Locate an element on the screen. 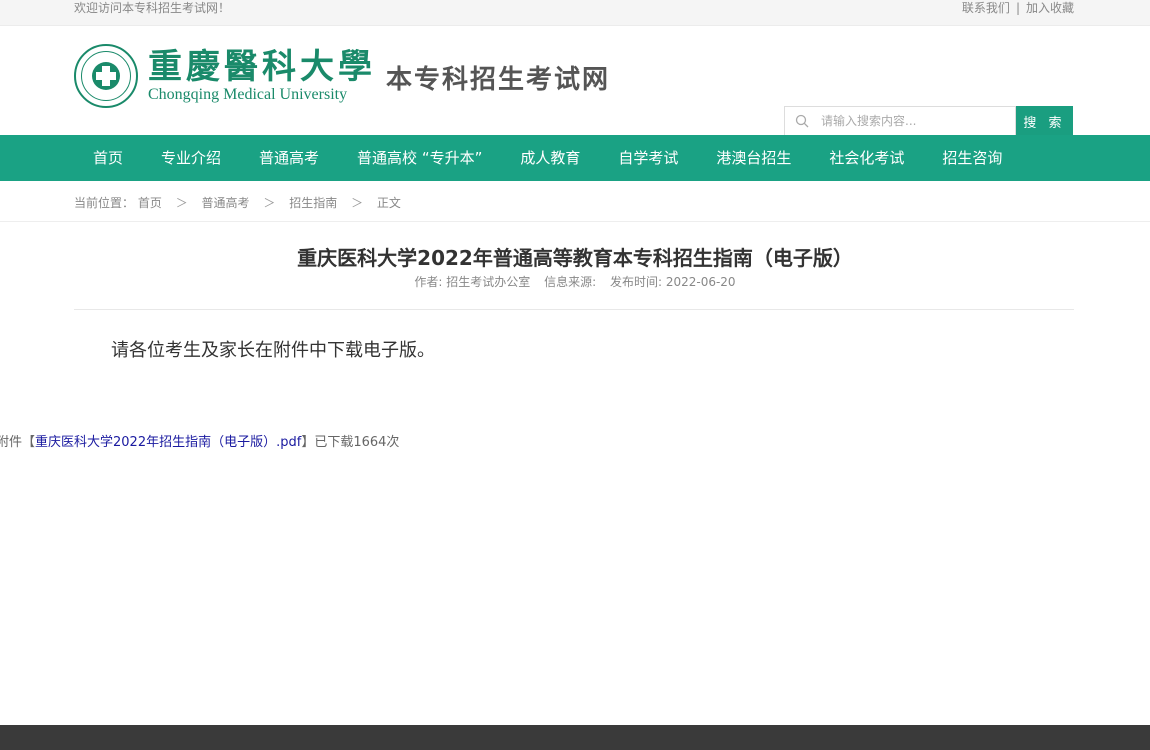 This screenshot has height=750, width=1150. search-icon is located at coordinates (802, 121).